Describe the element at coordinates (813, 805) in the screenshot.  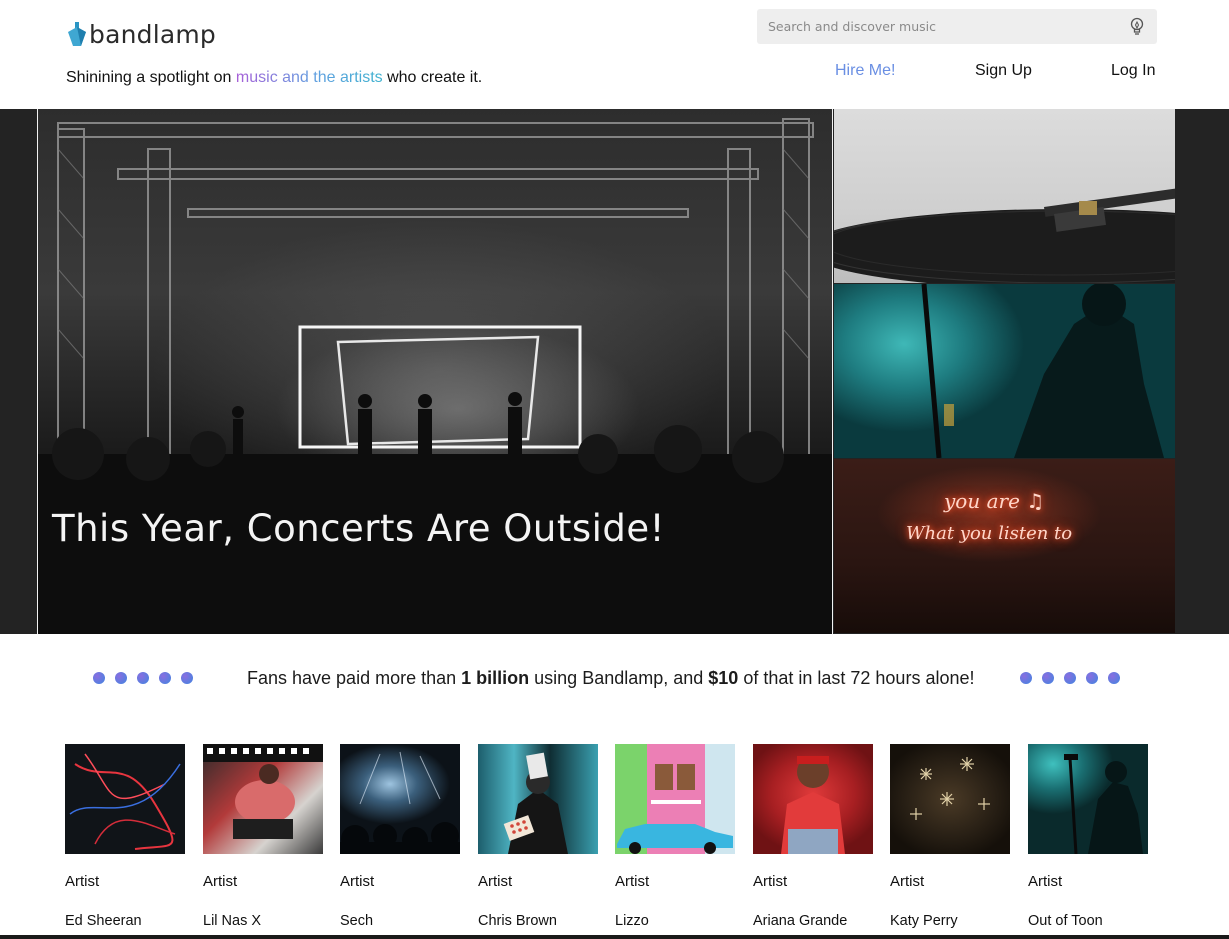
I see `red-portrait-image` at that location.